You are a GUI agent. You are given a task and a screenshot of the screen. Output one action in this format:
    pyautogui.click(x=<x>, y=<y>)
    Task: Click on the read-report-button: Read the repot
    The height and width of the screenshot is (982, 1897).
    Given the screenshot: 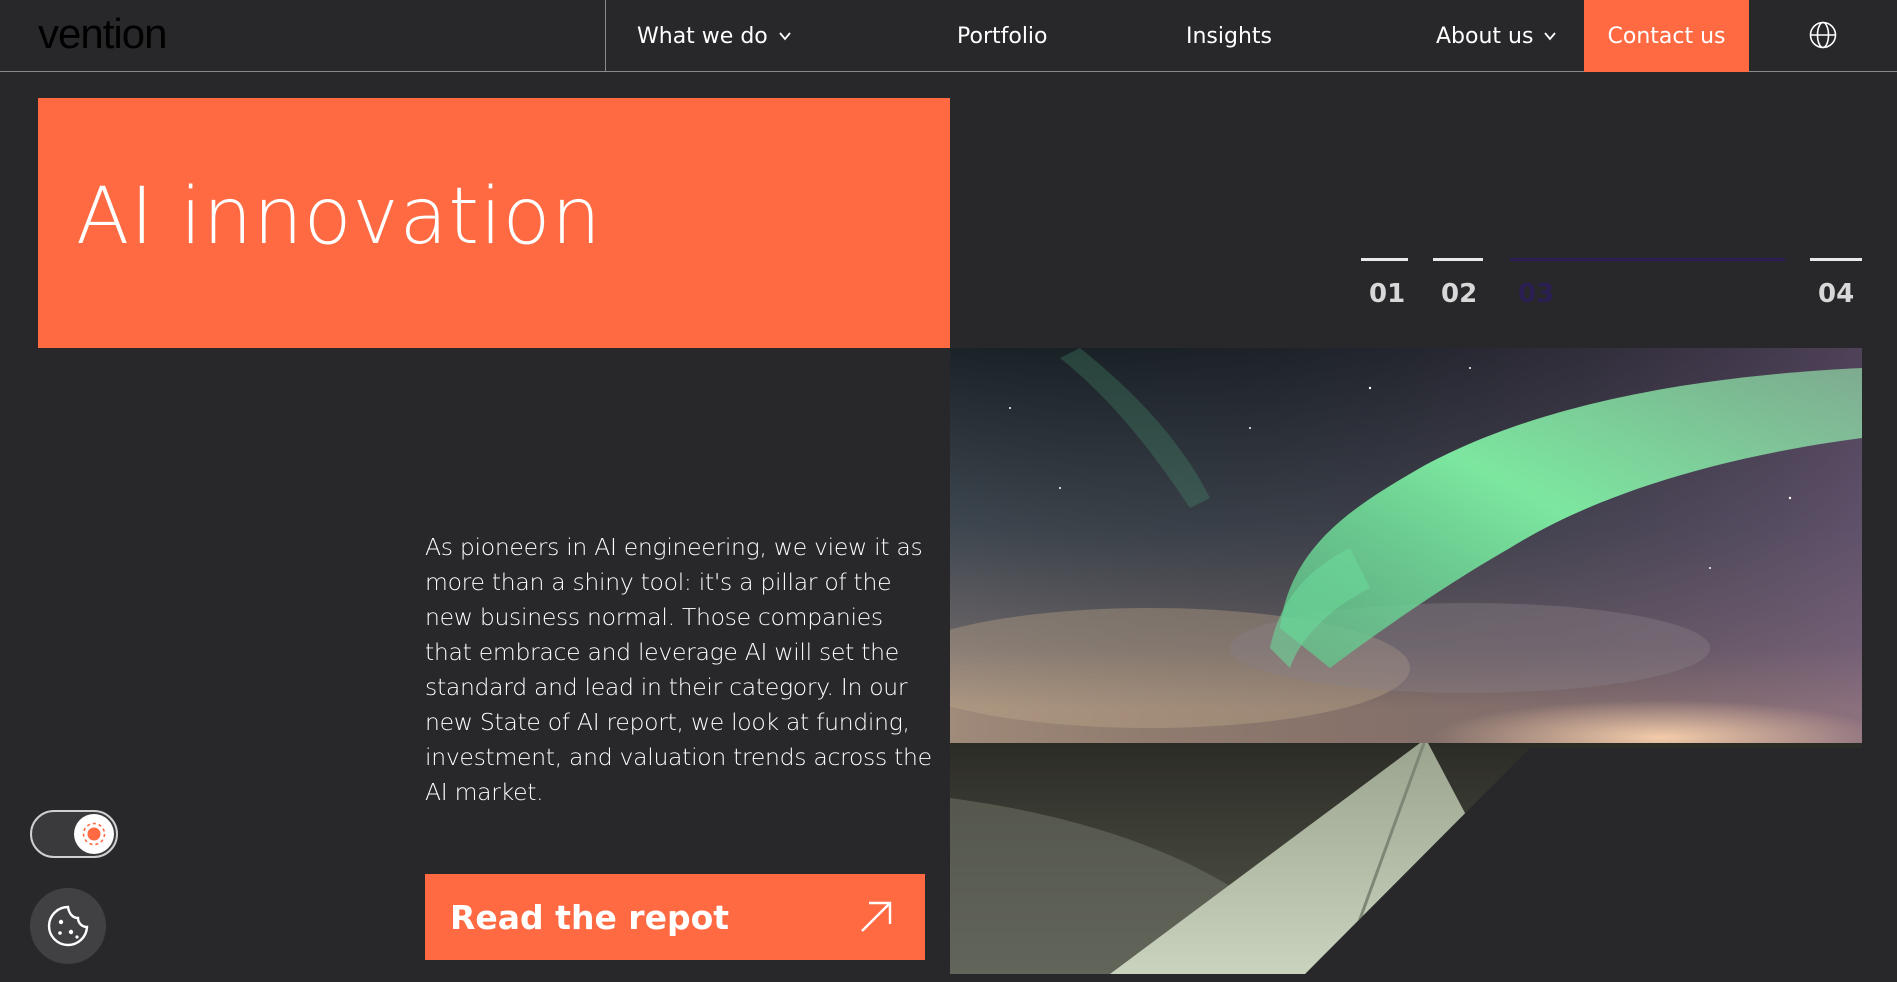 What is the action you would take?
    pyautogui.click(x=675, y=917)
    